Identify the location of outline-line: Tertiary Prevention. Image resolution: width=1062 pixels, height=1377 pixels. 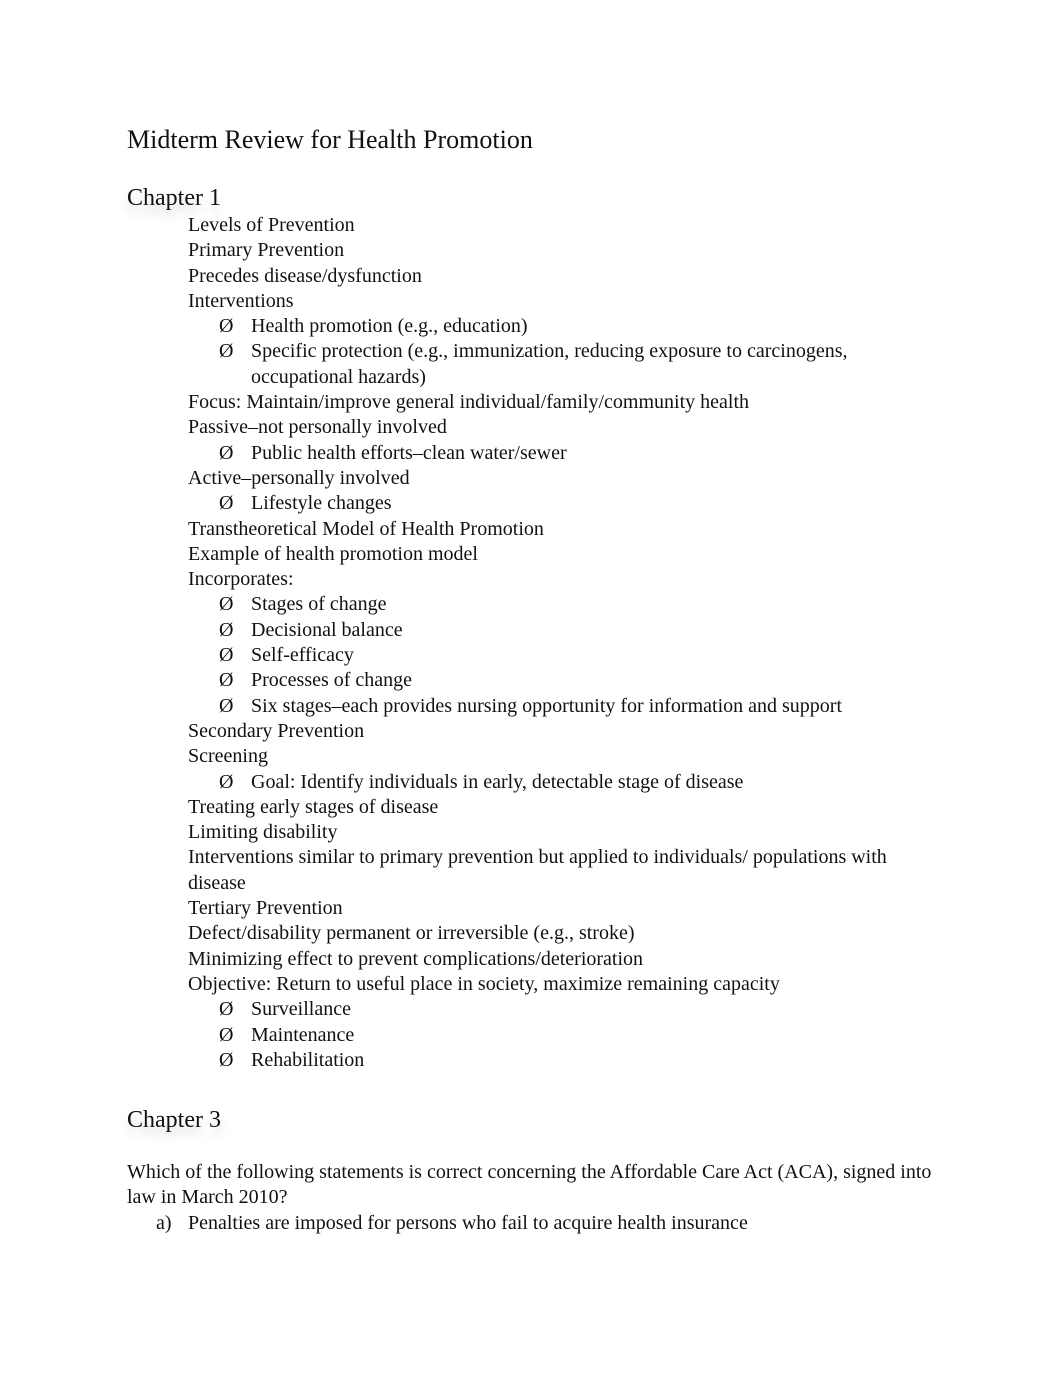
(265, 908).